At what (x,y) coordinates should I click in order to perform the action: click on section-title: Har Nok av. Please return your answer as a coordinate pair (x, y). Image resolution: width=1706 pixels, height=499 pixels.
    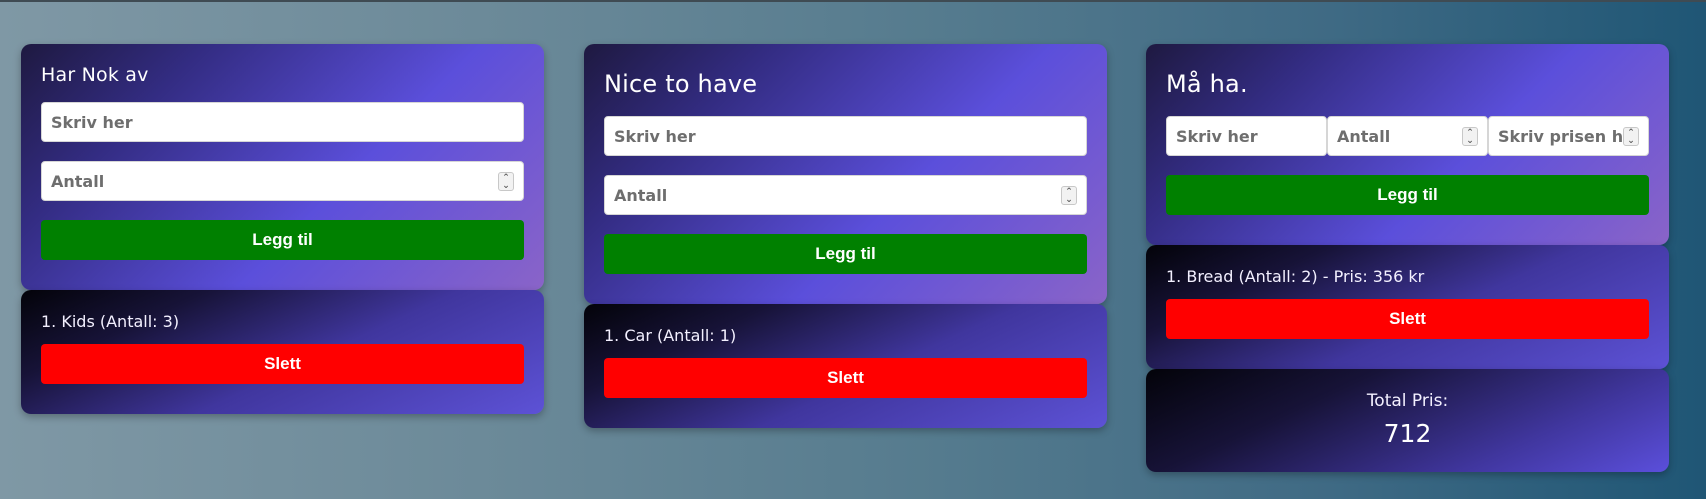
    Looking at the image, I should click on (95, 75).